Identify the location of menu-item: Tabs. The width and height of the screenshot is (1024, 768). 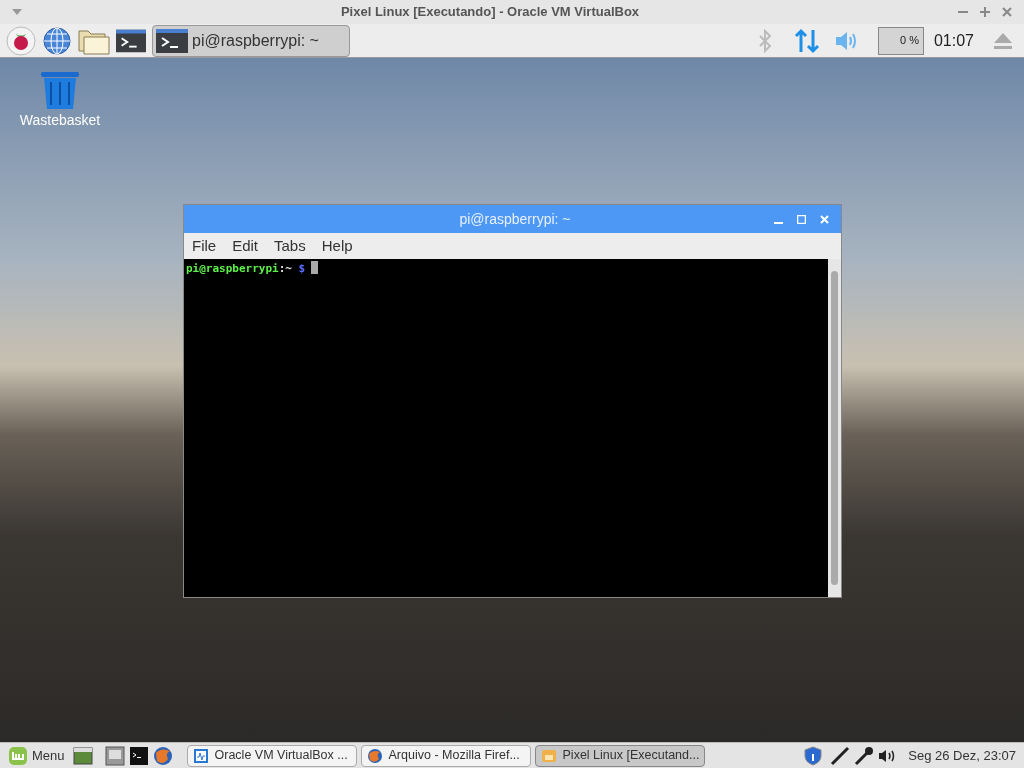
(290, 246).